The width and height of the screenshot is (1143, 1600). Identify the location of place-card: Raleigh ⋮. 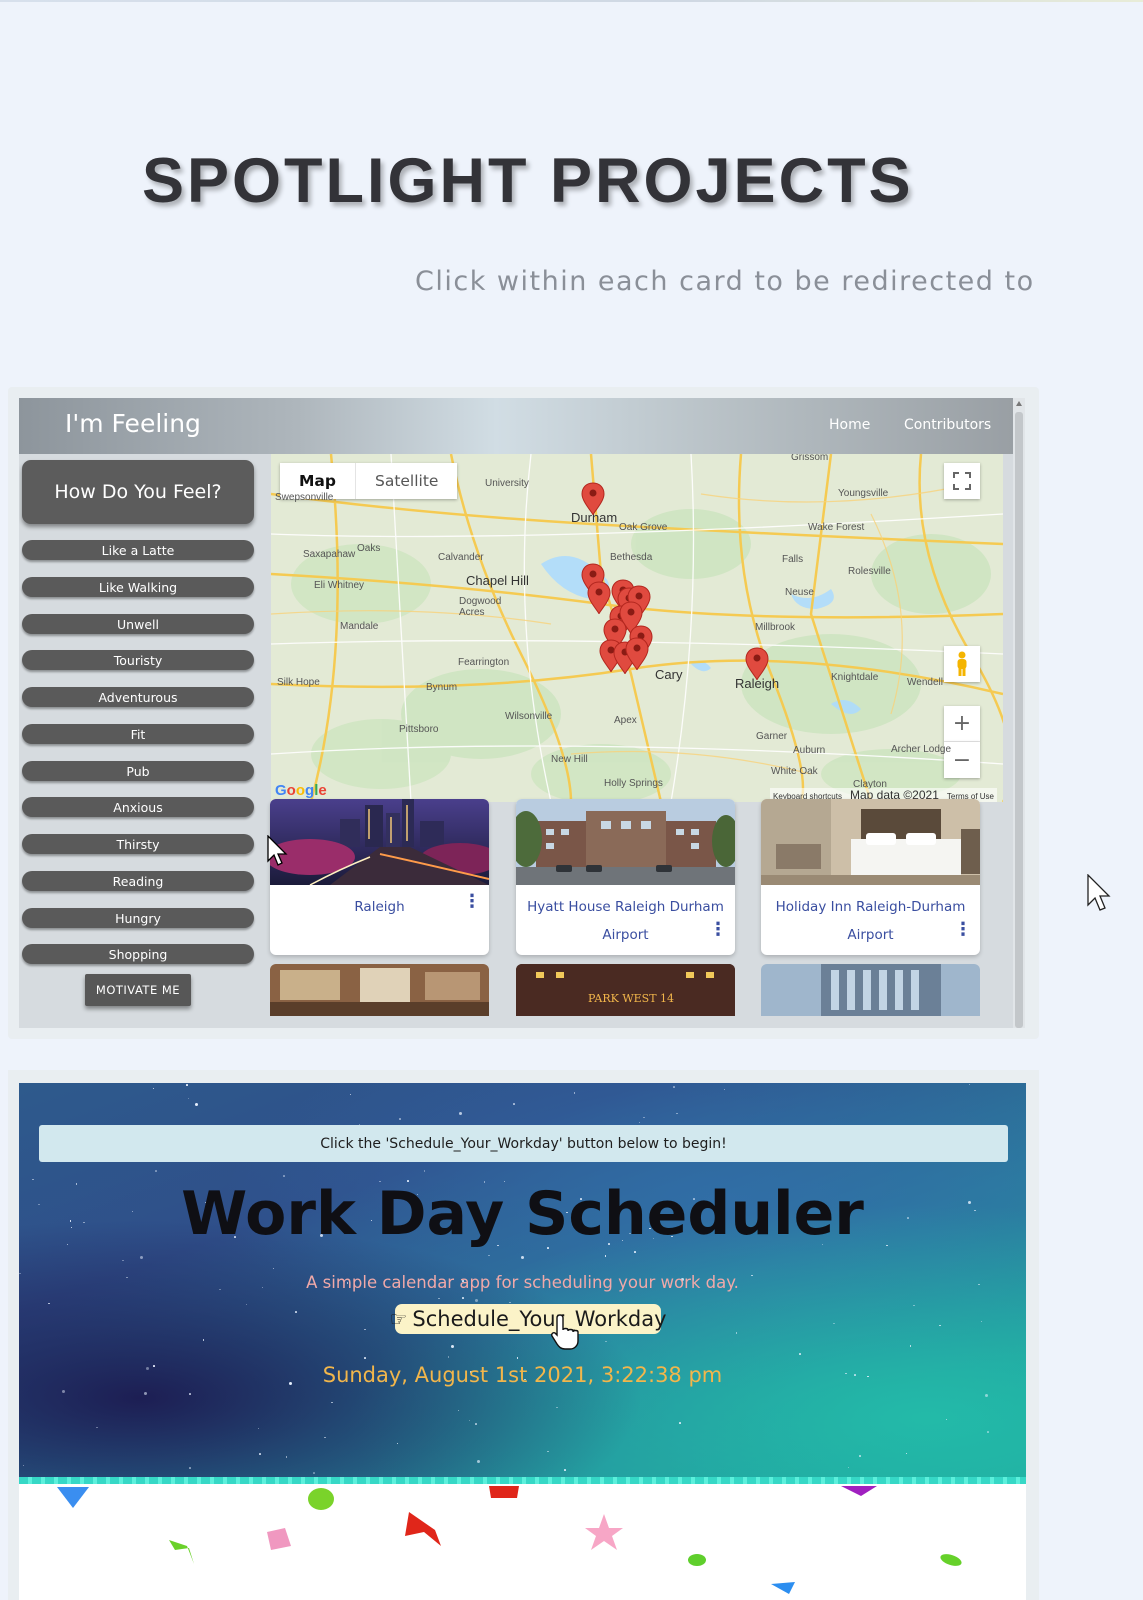
(379, 877).